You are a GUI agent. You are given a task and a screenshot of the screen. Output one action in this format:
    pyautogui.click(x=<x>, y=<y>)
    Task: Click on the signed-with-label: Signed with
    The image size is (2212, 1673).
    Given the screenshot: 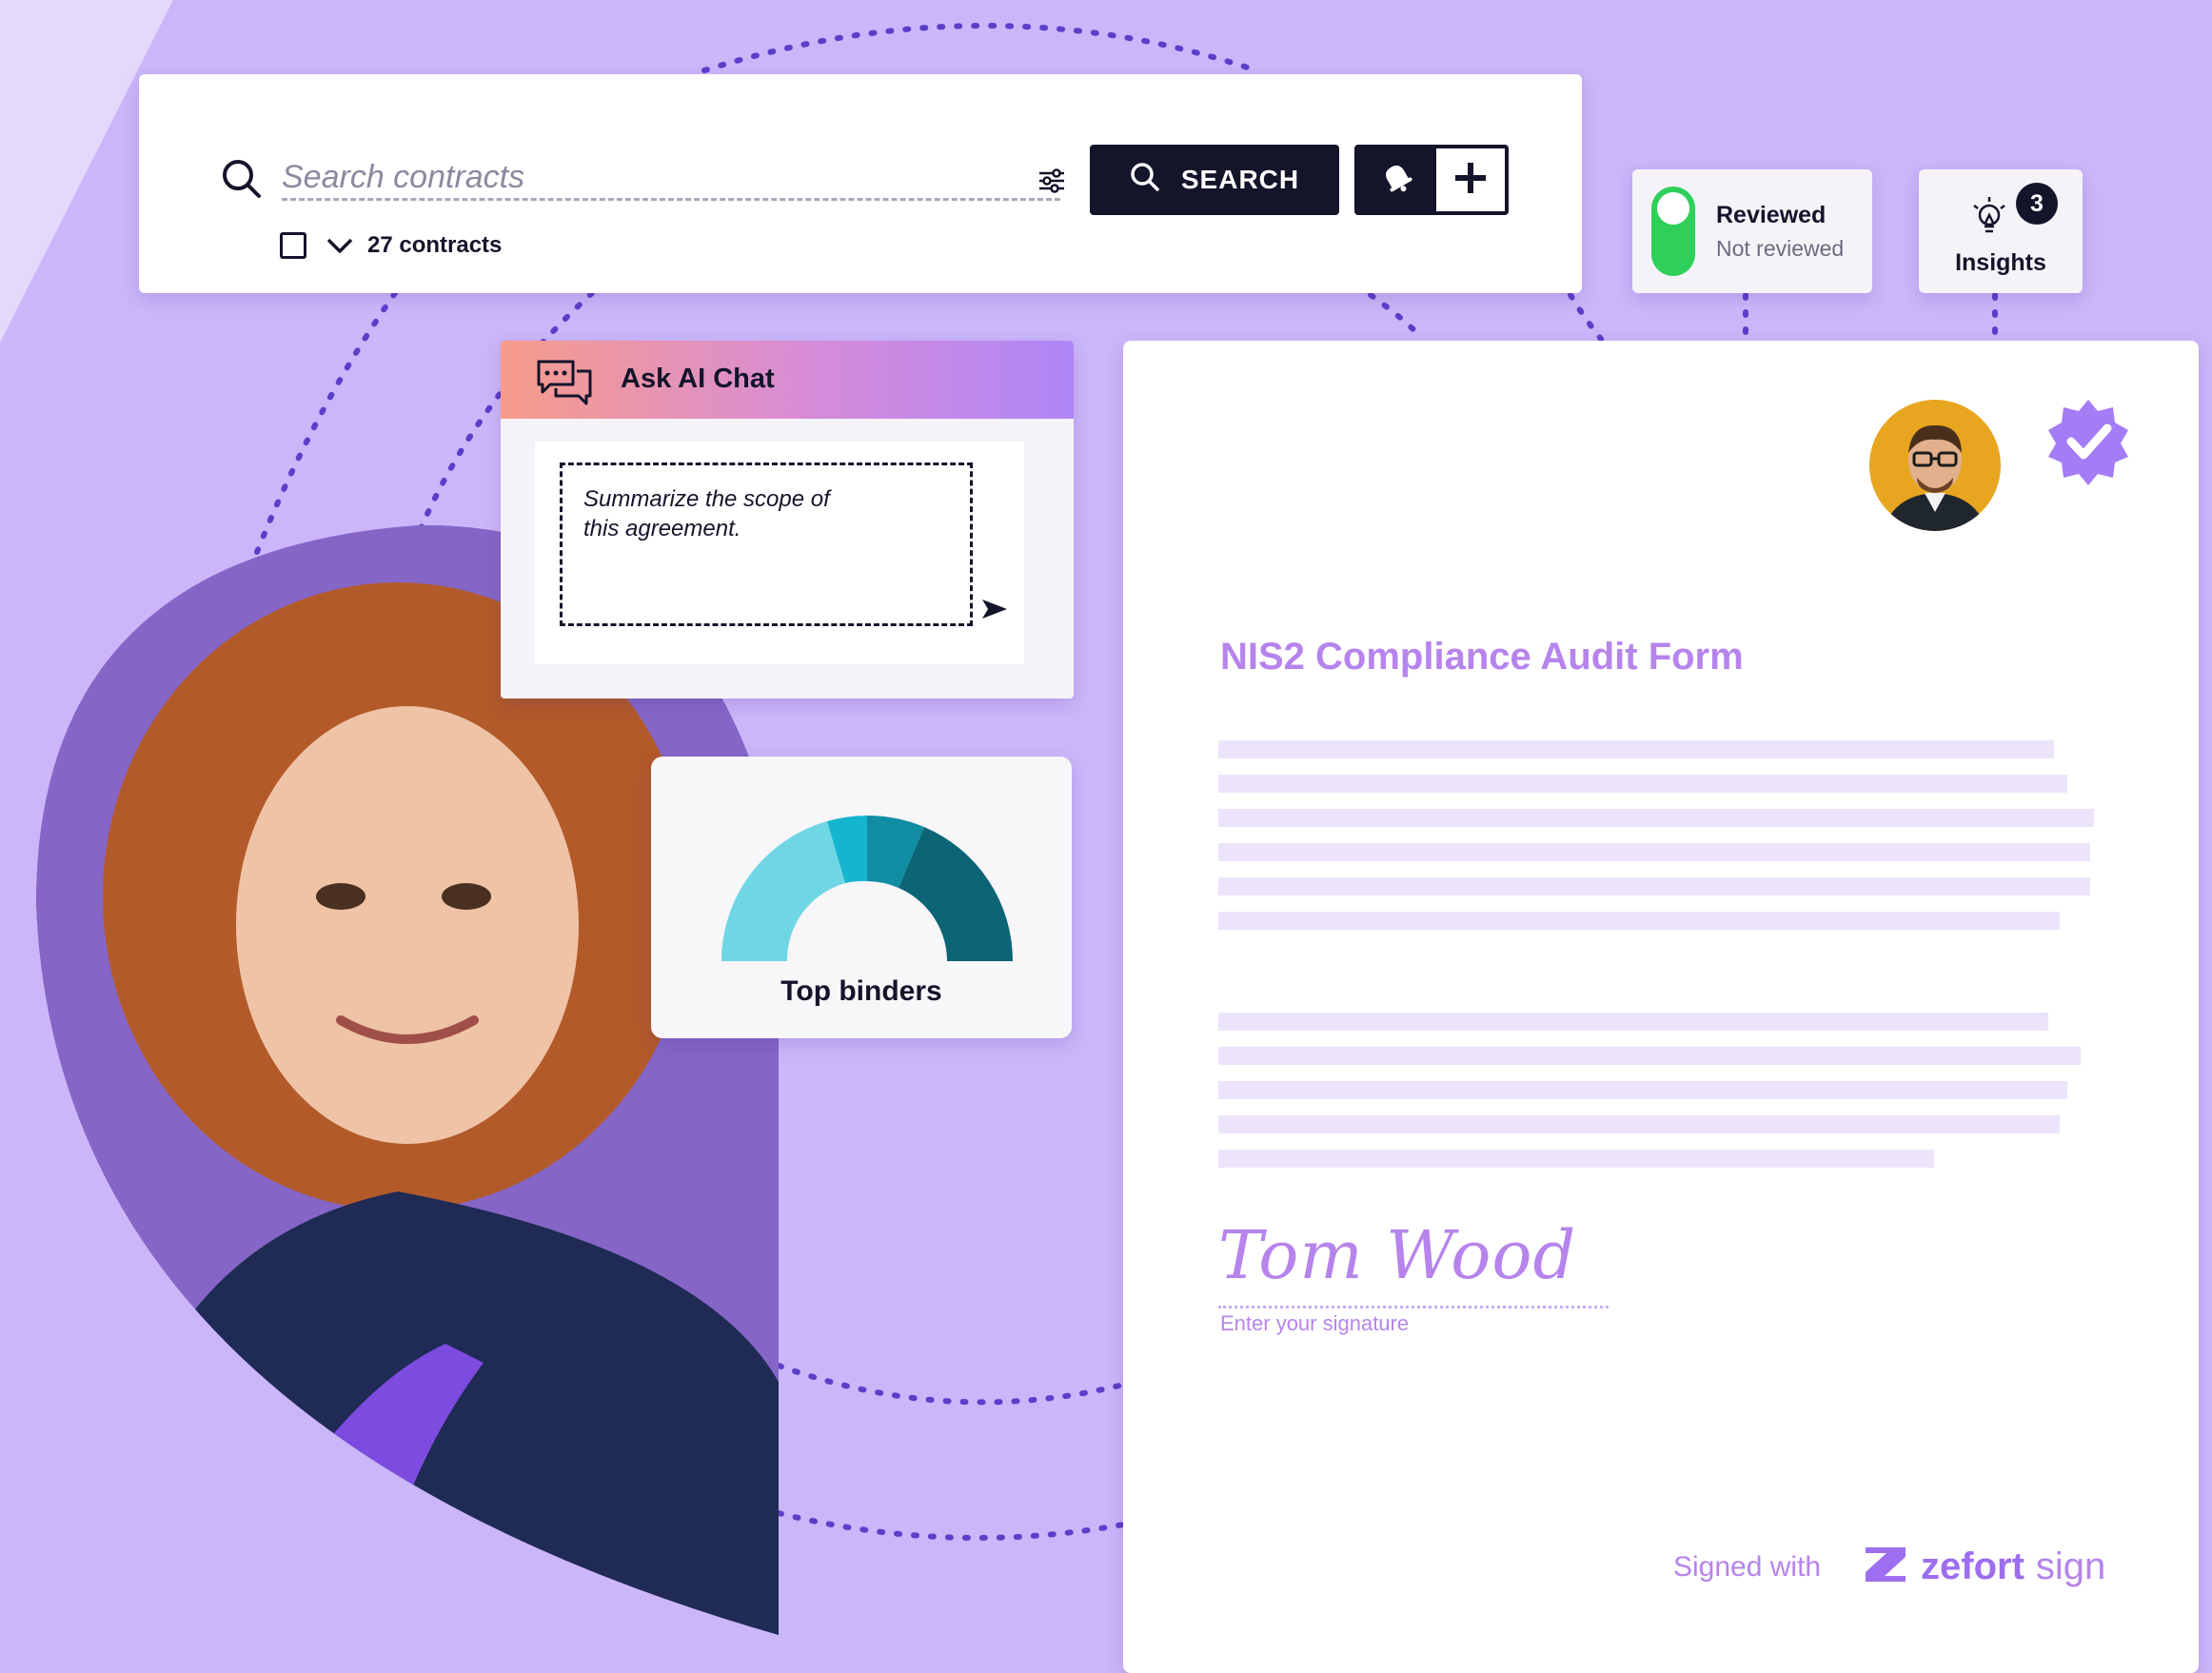 What is the action you would take?
    pyautogui.click(x=1747, y=1567)
    